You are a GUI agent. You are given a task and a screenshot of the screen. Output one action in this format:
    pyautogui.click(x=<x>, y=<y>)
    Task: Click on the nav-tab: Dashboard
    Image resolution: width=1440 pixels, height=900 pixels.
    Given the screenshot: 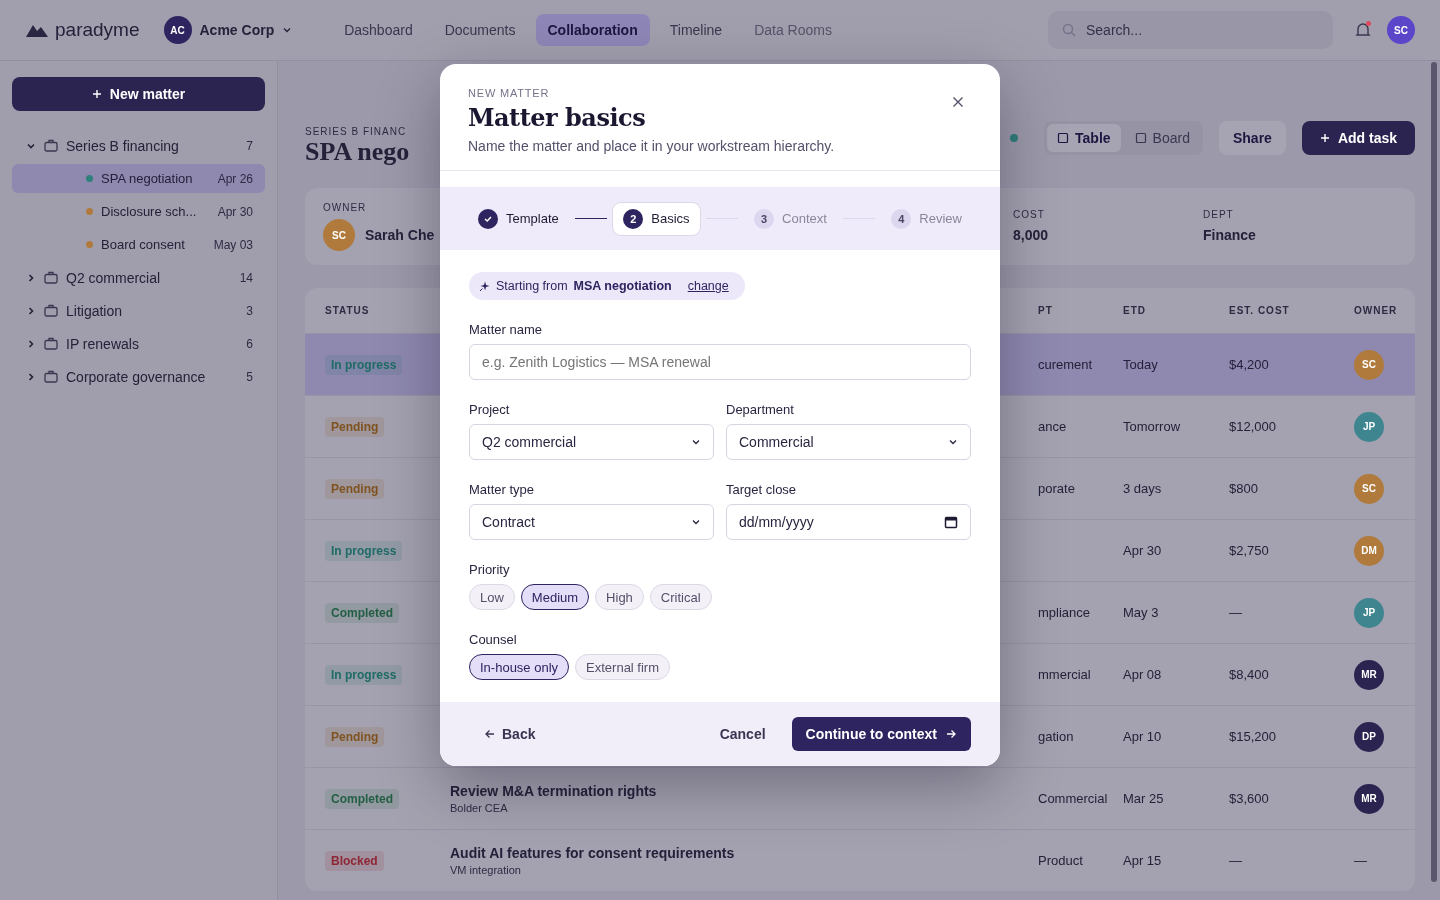 What is the action you would take?
    pyautogui.click(x=378, y=30)
    